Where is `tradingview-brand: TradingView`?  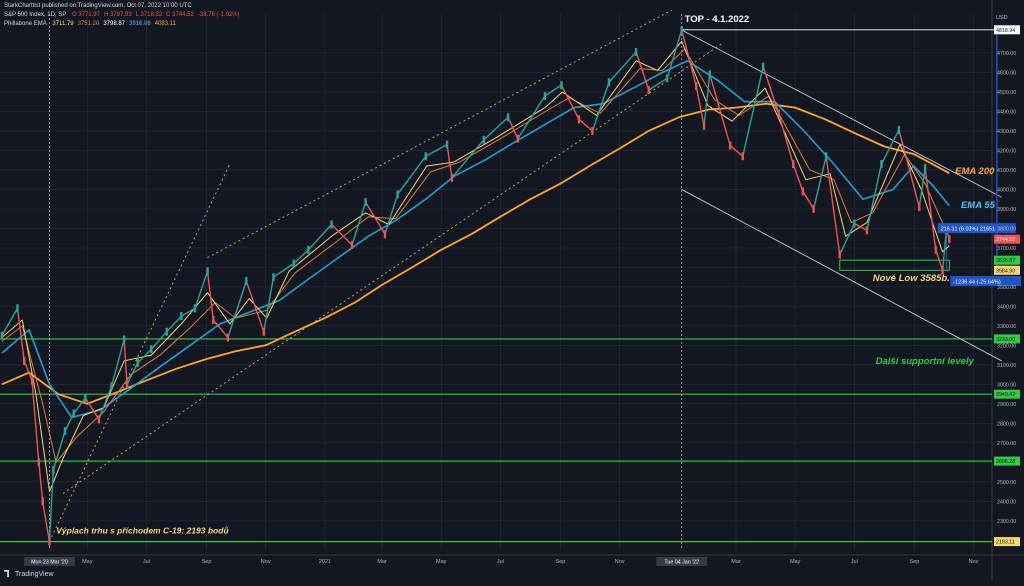 tradingview-brand: TradingView is located at coordinates (29, 574).